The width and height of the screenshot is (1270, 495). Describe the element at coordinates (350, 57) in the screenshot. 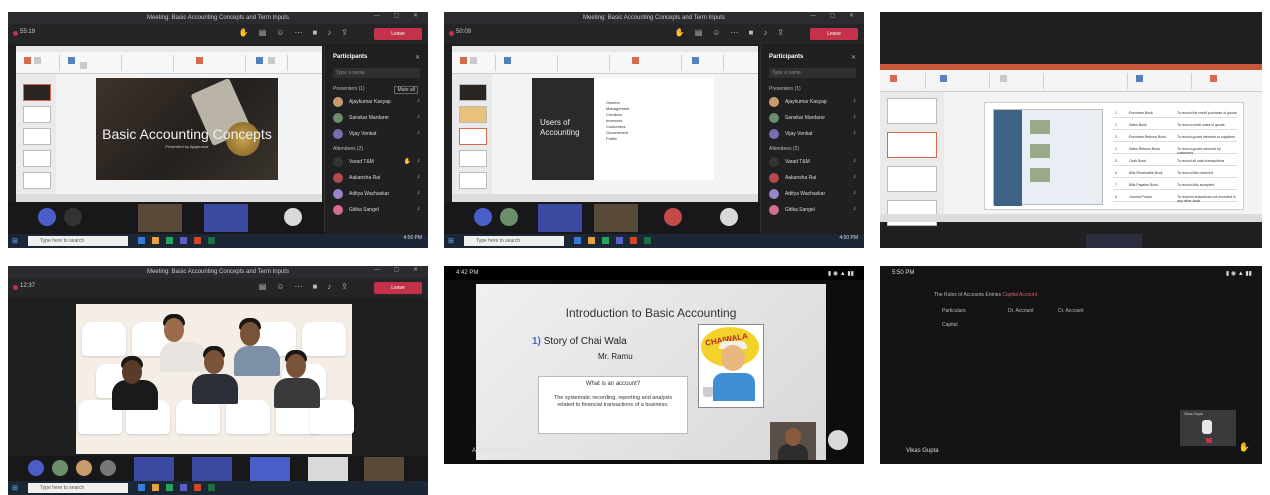

I see `panel-title: Participants` at that location.